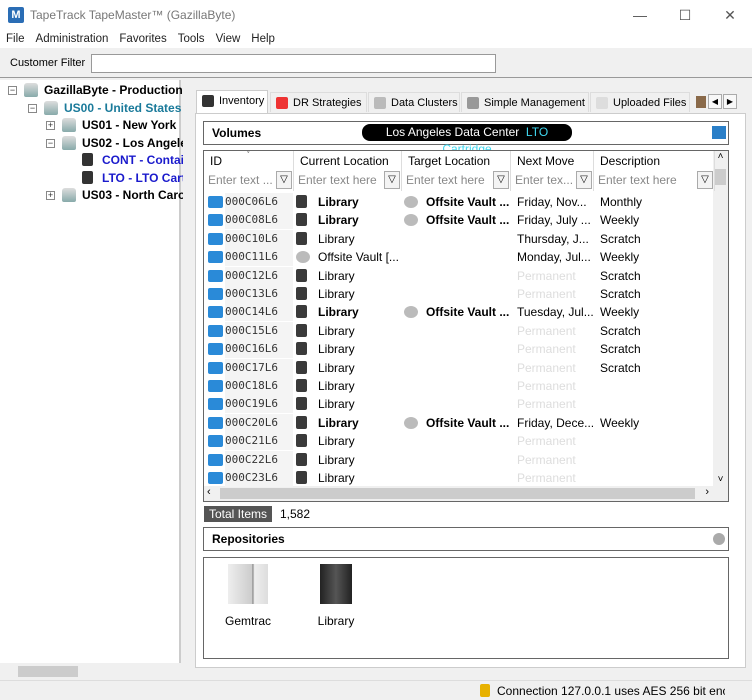 This screenshot has width=752, height=700. Describe the element at coordinates (719, 539) in the screenshot. I see `gear-icon` at that location.